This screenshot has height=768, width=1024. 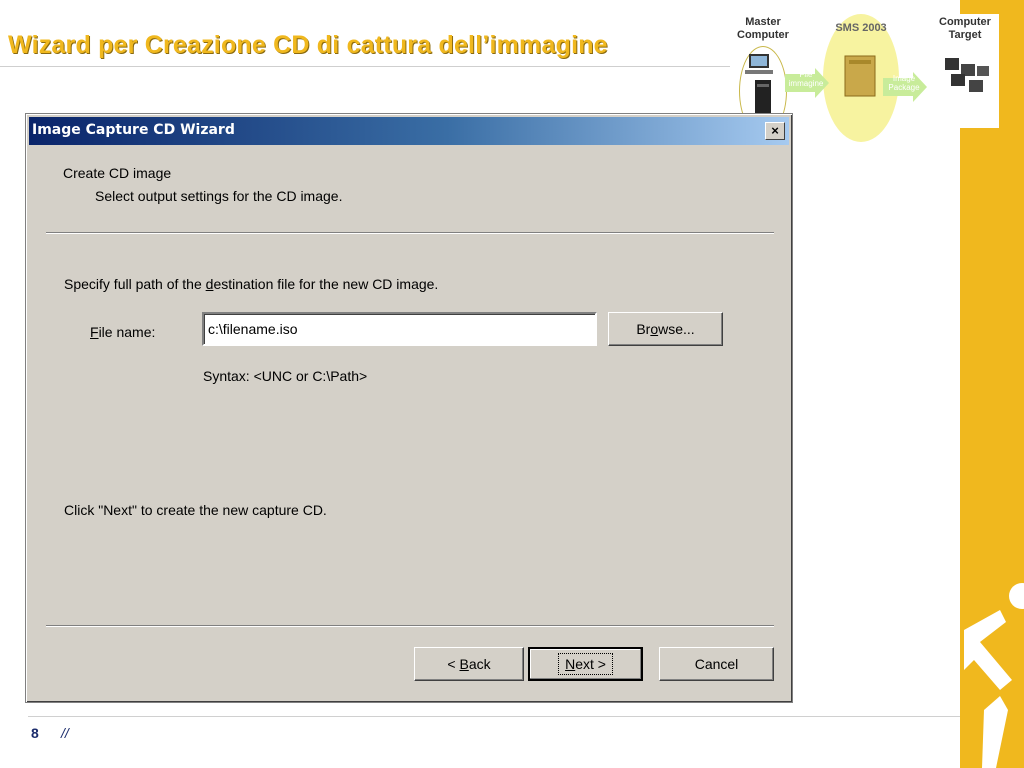 I want to click on close-icon: ×, so click(x=775, y=130).